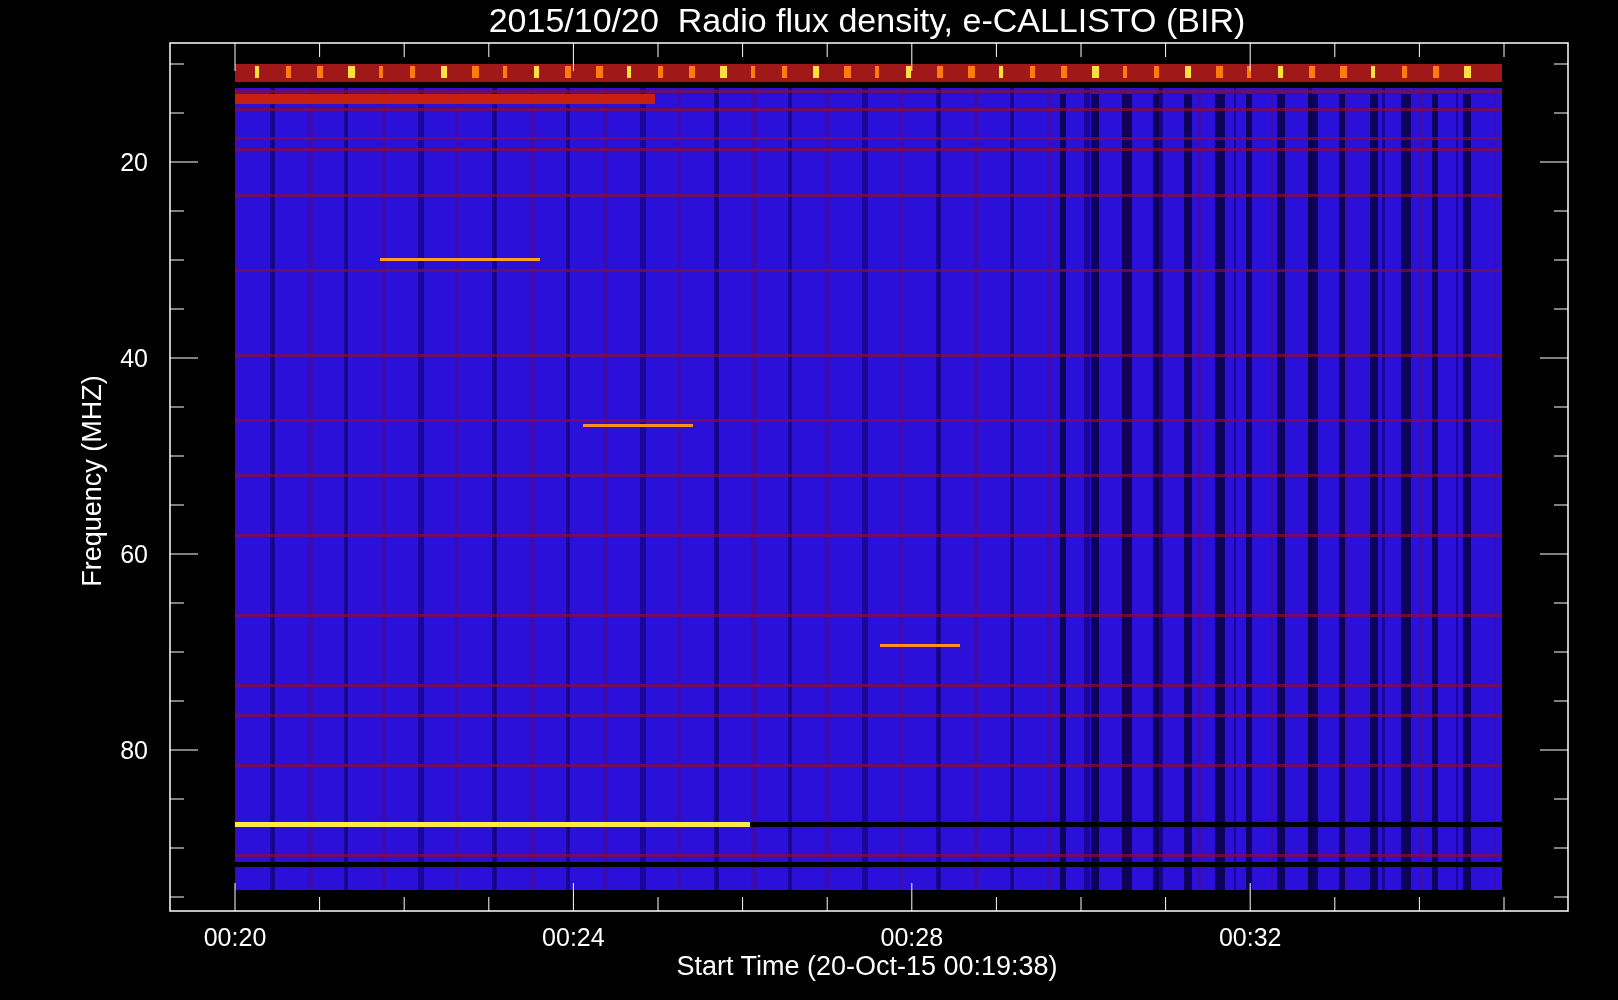  What do you see at coordinates (912, 937) in the screenshot?
I see `x-tick-label: 00:28` at bounding box center [912, 937].